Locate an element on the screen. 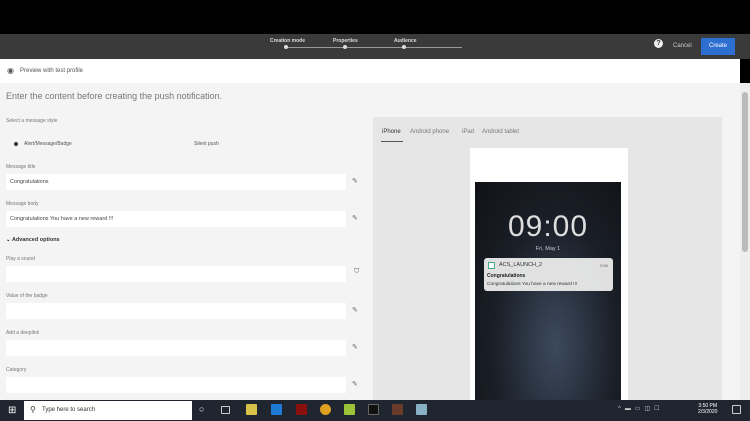 This screenshot has width=750, height=421. advanced-options-toggle: ⌄ Advanced options is located at coordinates (33, 240).